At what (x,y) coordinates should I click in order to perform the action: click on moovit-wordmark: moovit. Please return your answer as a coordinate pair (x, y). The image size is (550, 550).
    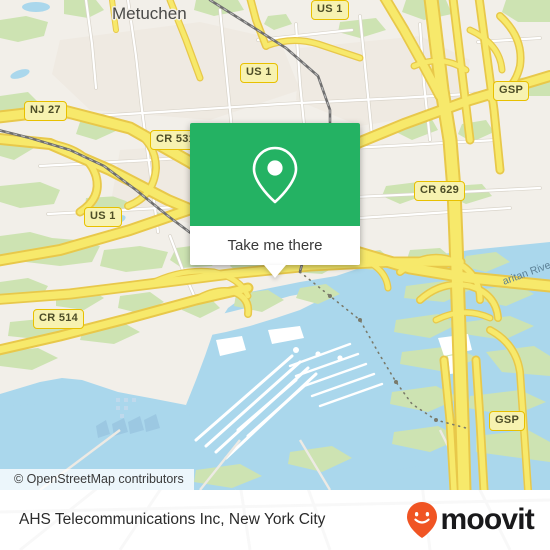
    Looking at the image, I should click on (487, 519).